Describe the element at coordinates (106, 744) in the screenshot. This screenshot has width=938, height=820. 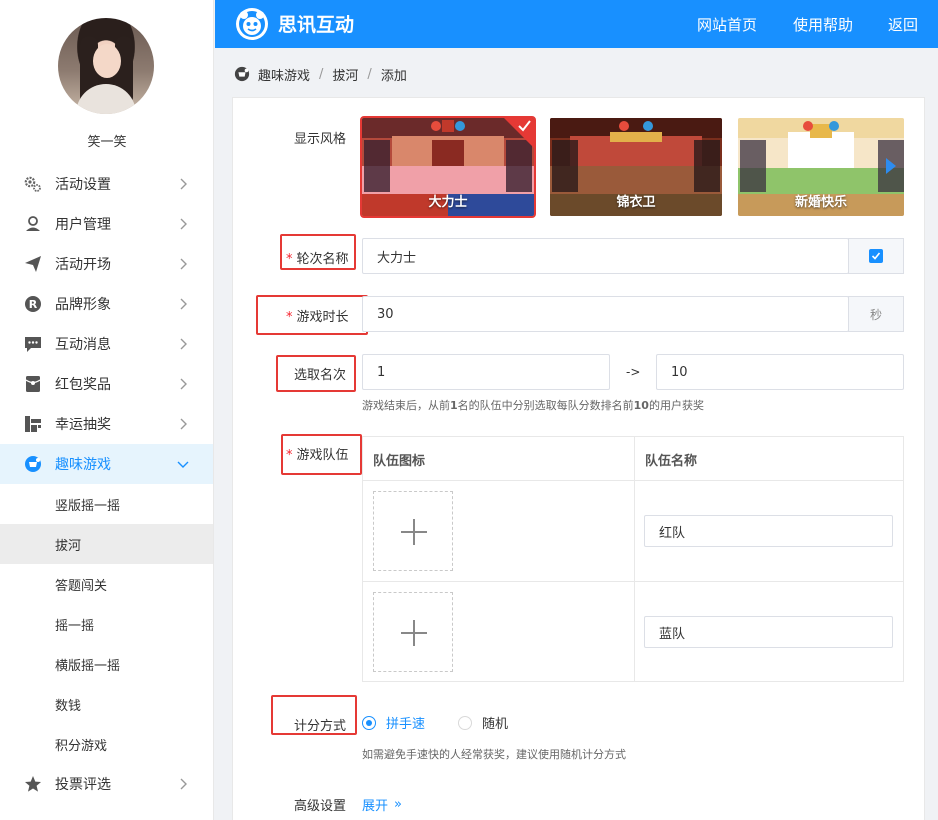
I see `submenu-item-points-game: 积分游戏` at that location.